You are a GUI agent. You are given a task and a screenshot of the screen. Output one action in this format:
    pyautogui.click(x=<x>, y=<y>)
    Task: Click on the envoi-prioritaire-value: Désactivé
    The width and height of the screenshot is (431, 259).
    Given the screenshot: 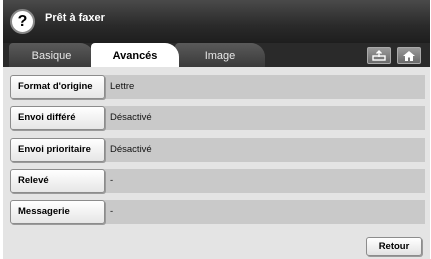 What is the action you would take?
    pyautogui.click(x=131, y=149)
    